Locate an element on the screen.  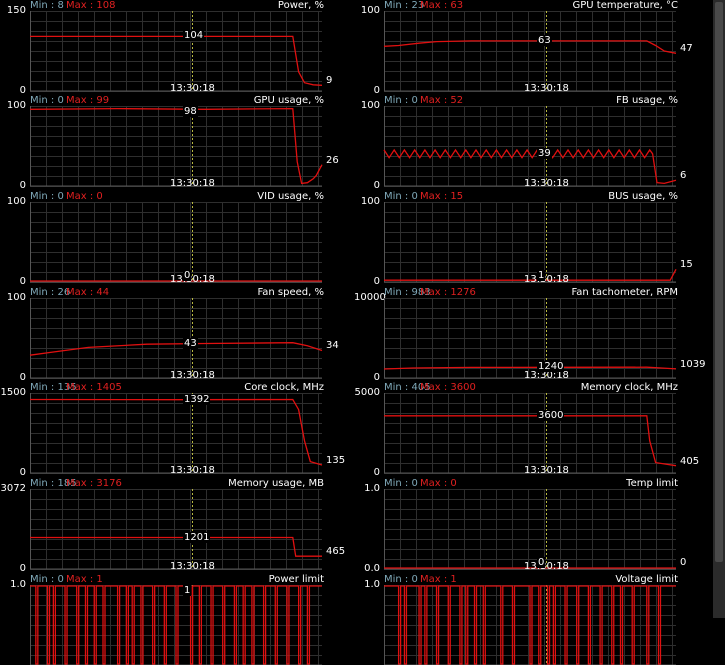
end-value-label: 34 is located at coordinates (332, 346).